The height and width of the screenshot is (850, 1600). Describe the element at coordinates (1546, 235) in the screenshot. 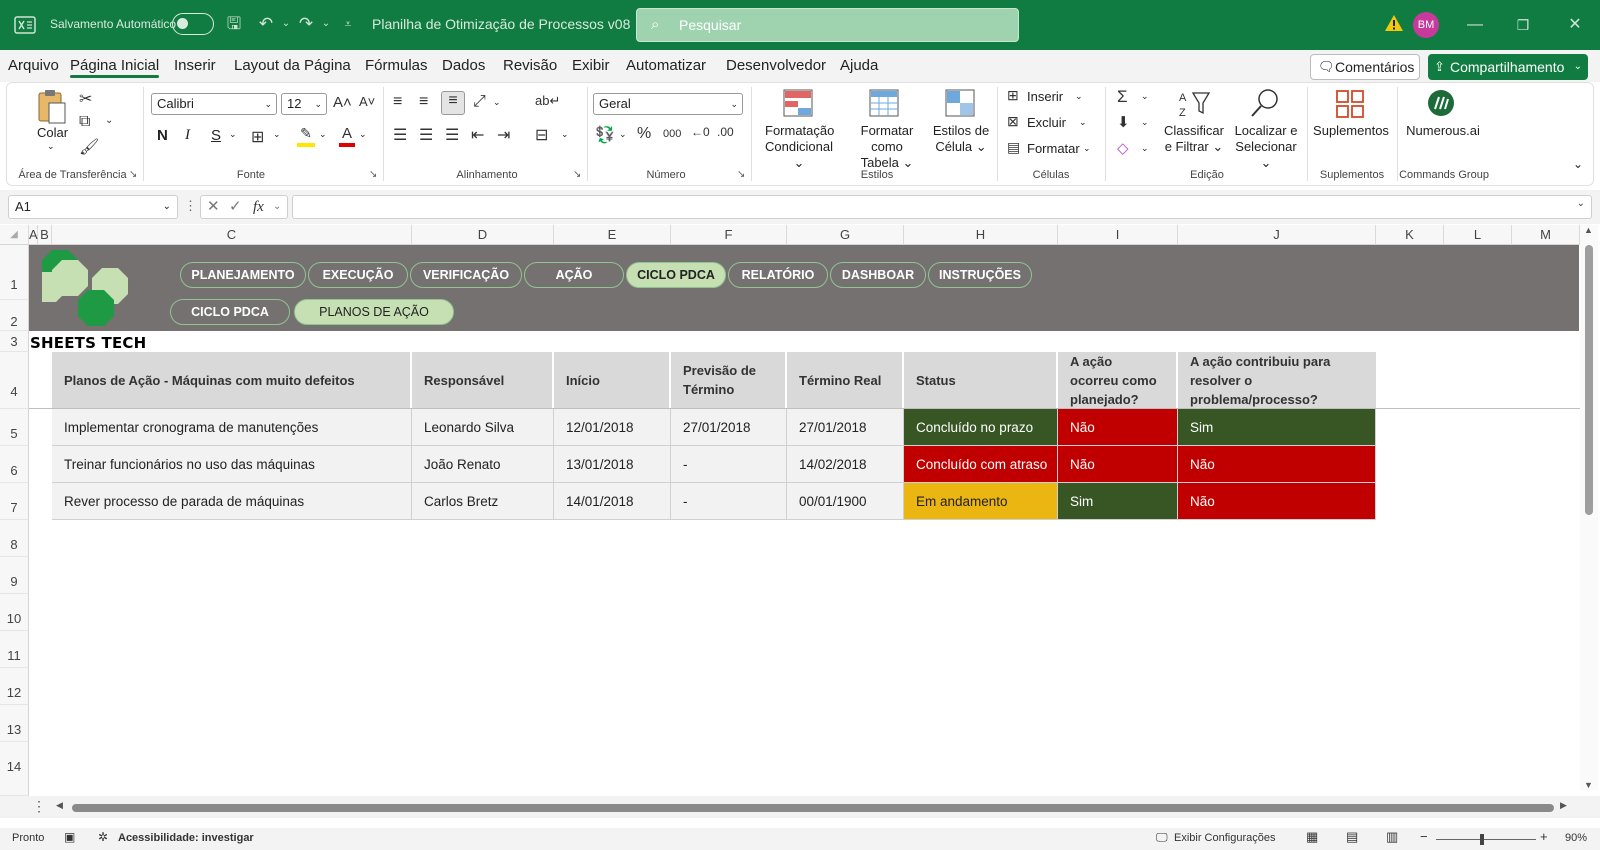

I see `column-header-m: M` at that location.